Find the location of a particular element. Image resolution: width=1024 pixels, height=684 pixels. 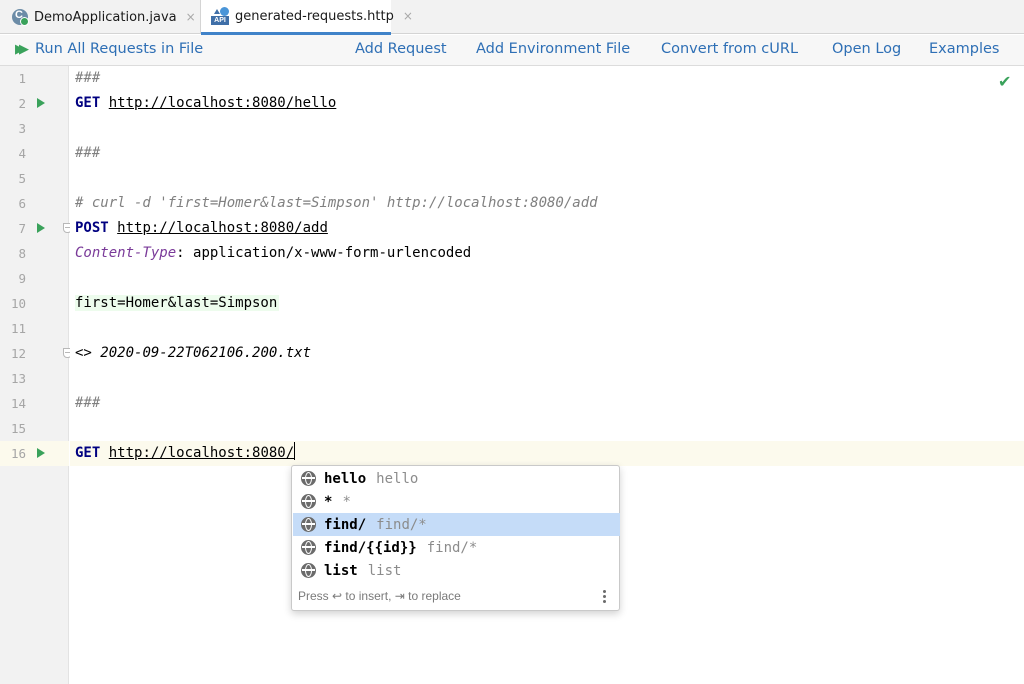

line-number: 1 is located at coordinates (22, 78).